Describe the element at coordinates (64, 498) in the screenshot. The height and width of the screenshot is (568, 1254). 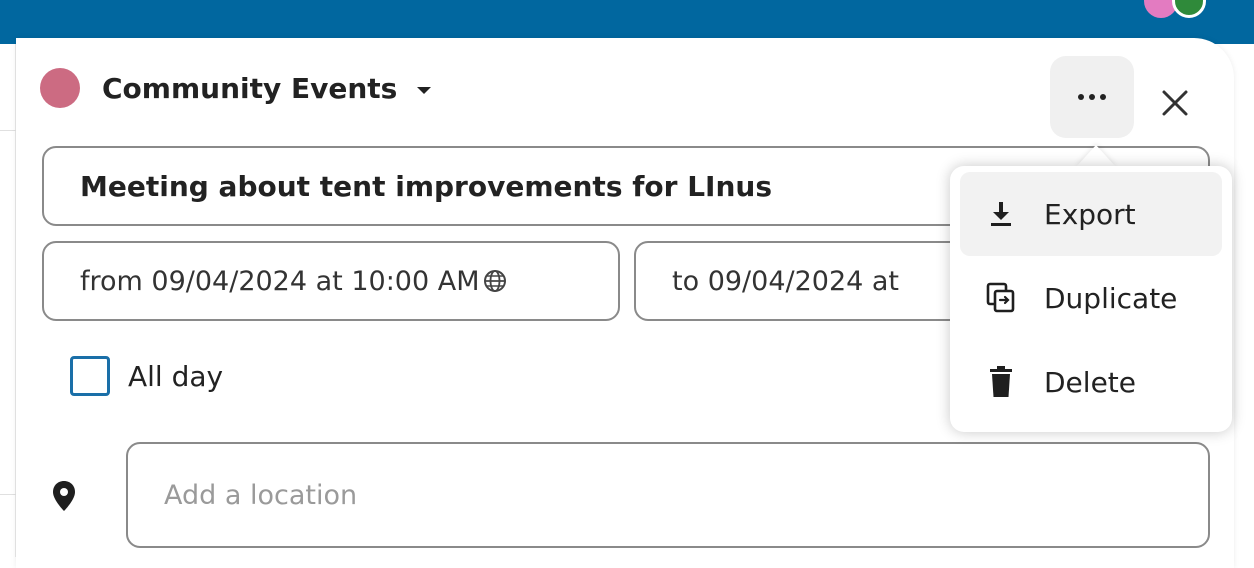
I see `map-pin-icon` at that location.